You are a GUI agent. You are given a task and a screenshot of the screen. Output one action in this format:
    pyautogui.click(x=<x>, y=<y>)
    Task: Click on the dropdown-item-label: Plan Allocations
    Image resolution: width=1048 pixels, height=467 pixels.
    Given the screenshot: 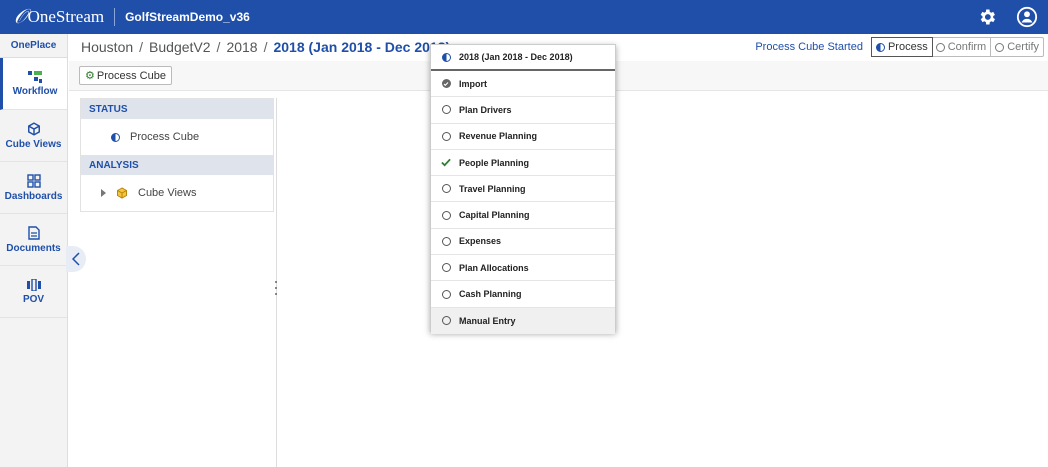 What is the action you would take?
    pyautogui.click(x=494, y=267)
    